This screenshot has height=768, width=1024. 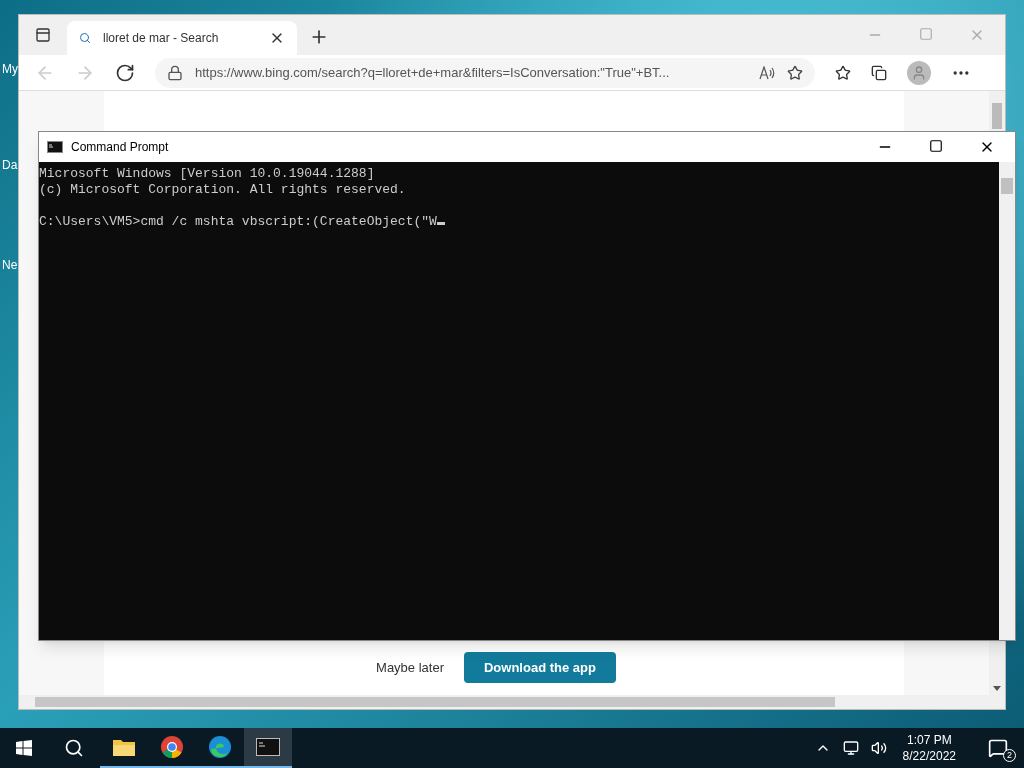 What do you see at coordinates (878, 748) in the screenshot?
I see `volume-icon` at bounding box center [878, 748].